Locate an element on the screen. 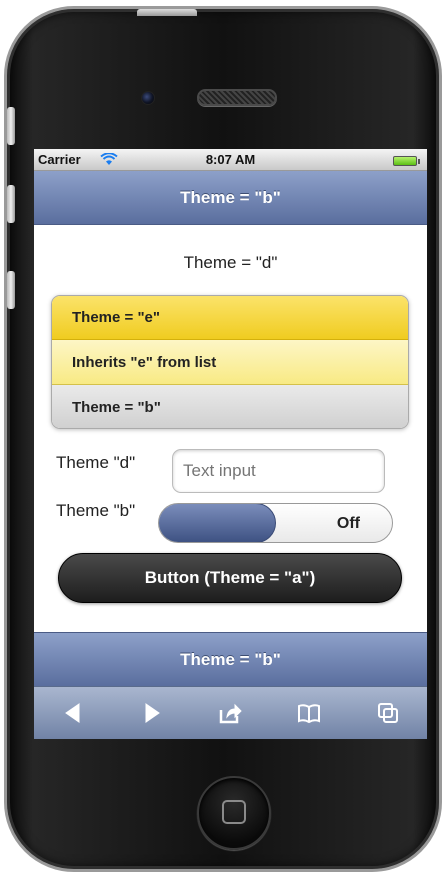 The image size is (447, 877). bookmarks-icon is located at coordinates (309, 713).